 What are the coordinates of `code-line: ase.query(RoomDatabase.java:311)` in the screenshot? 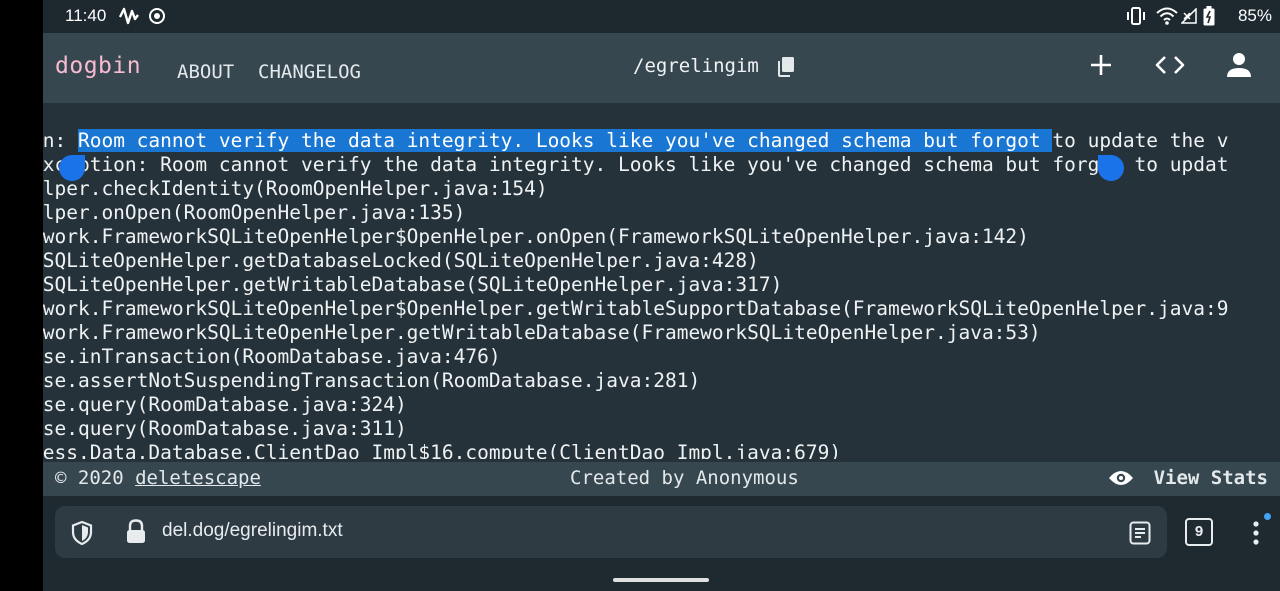 It's located at (225, 428).